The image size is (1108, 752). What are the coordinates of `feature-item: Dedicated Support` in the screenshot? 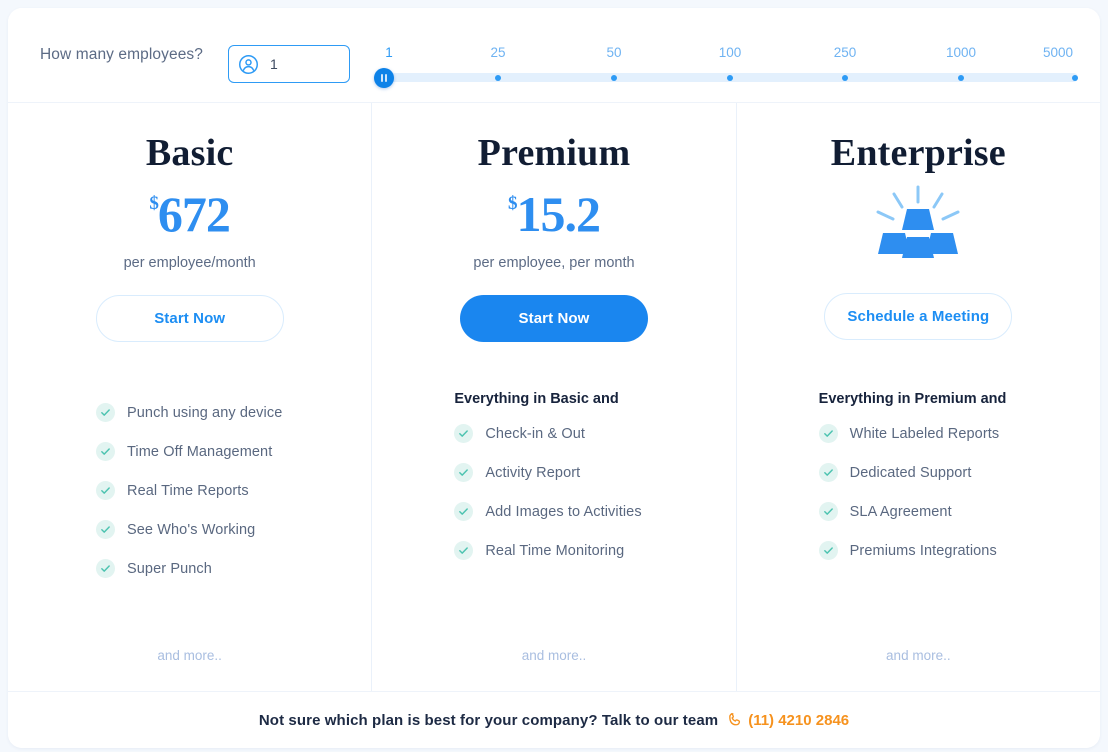 It's located at (959, 472).